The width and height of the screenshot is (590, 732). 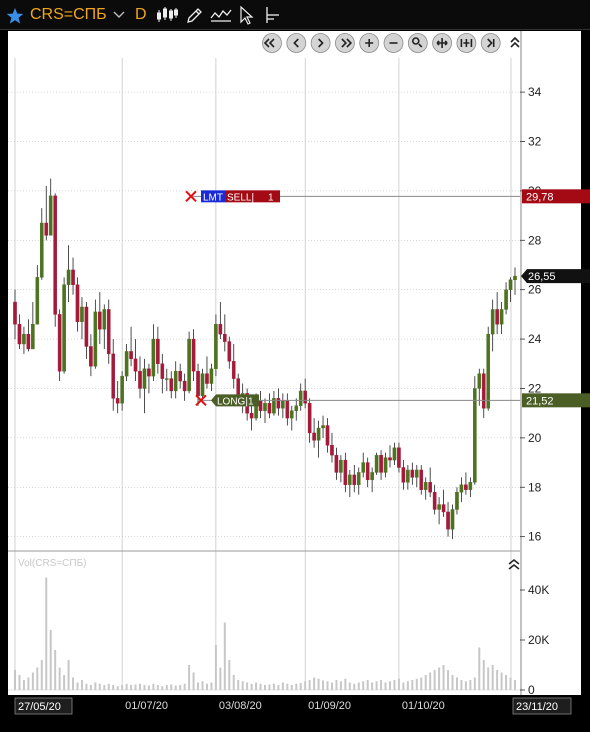 I want to click on long-price-label: 21,52, so click(x=540, y=401).